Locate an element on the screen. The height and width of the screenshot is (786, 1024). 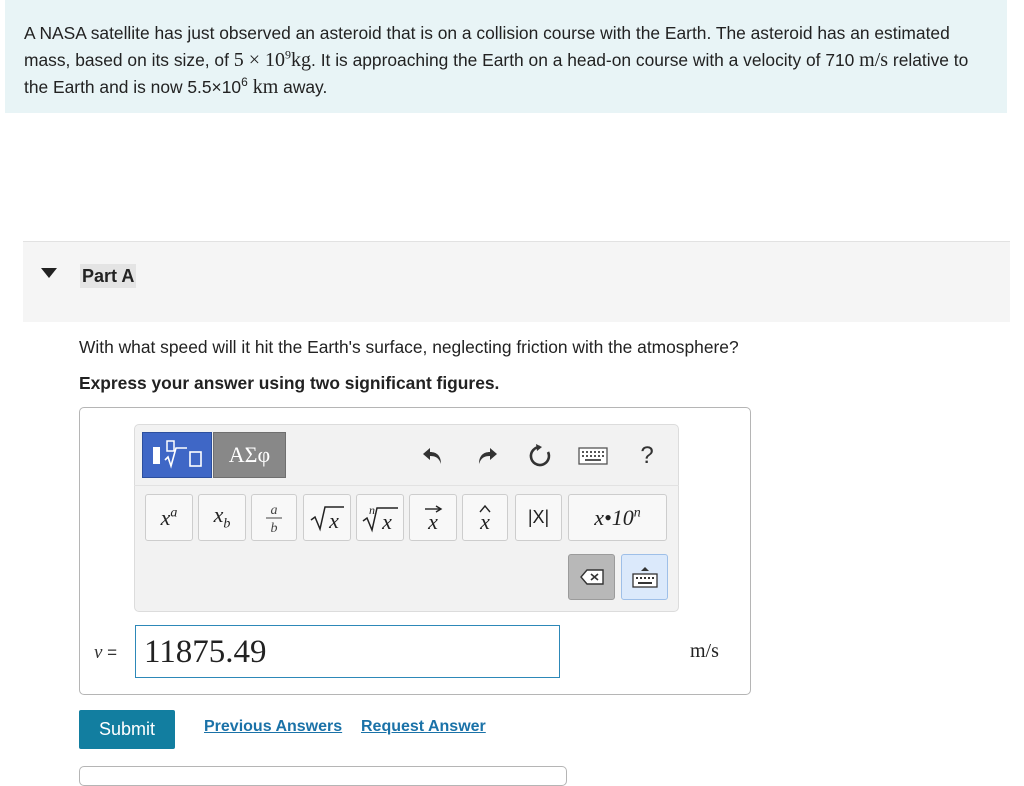
superscript-button: xa is located at coordinates (169, 517).